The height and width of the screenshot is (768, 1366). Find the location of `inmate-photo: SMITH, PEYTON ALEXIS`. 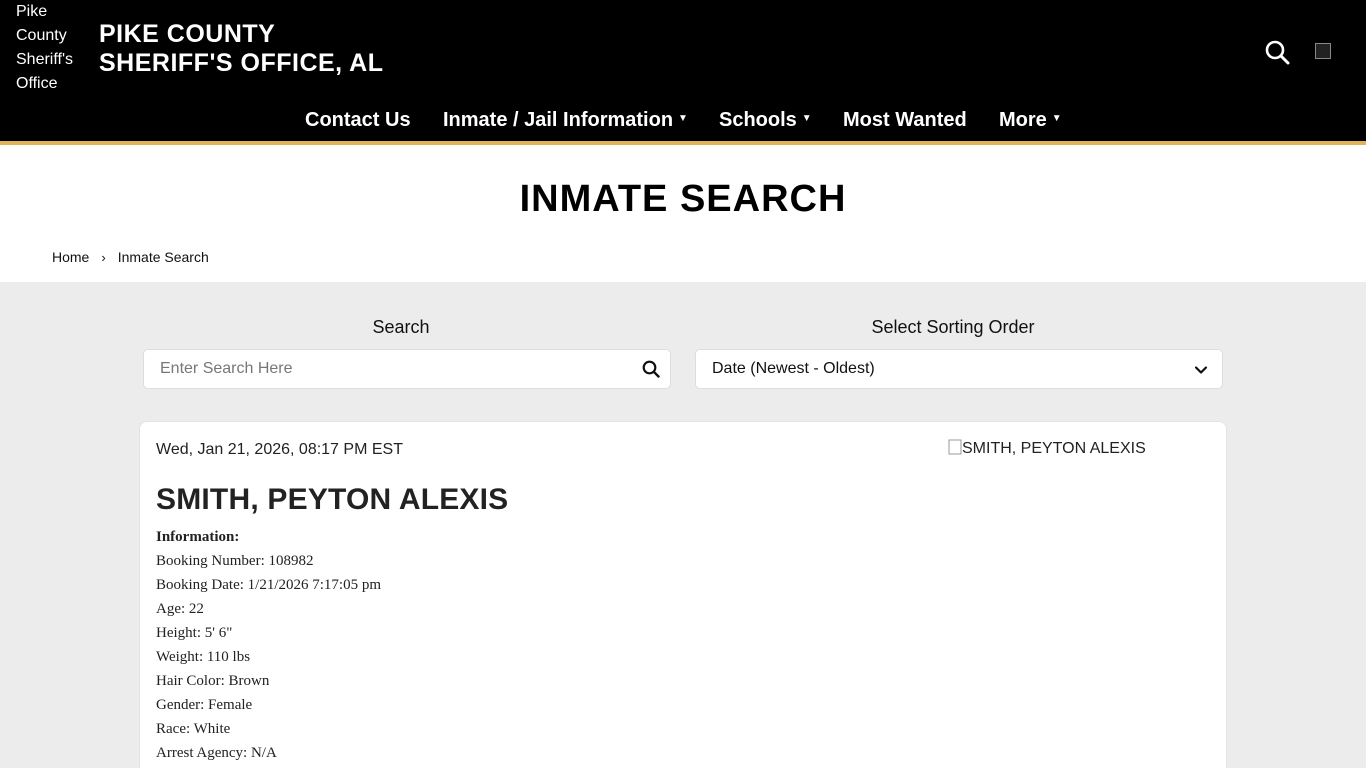

inmate-photo: SMITH, PEYTON ALEXIS is located at coordinates (1058, 451).